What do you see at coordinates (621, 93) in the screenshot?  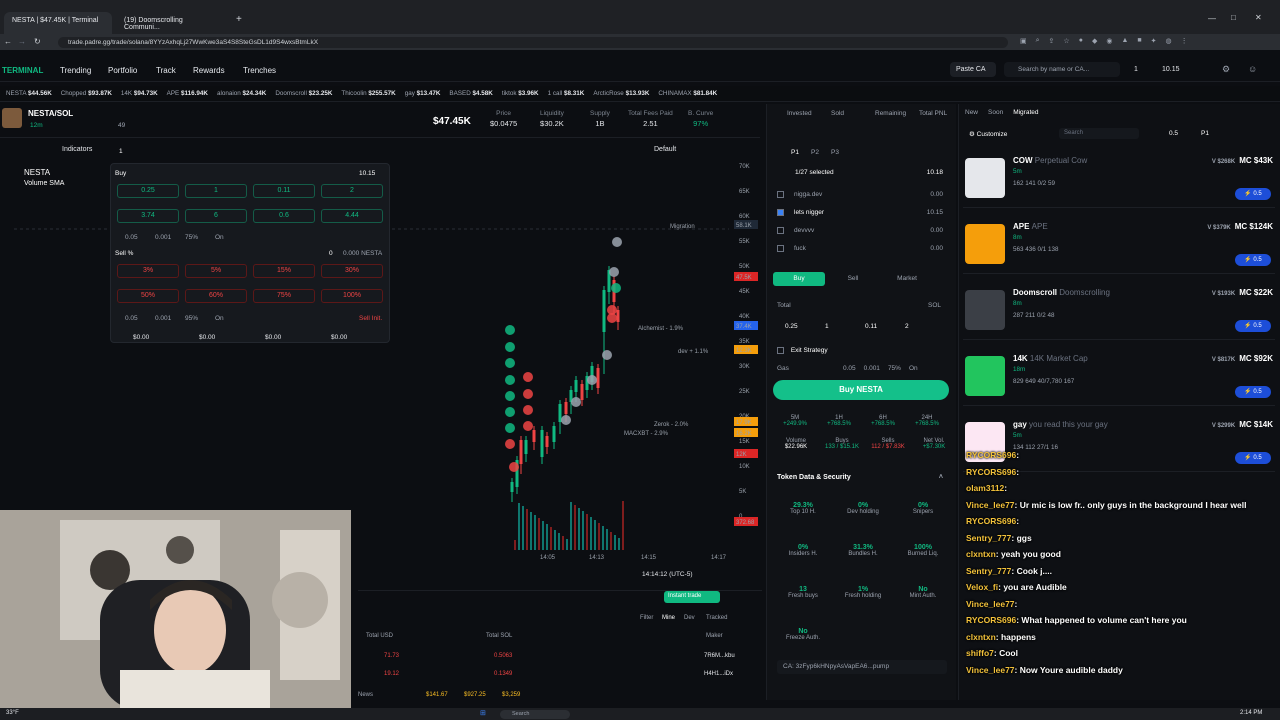 I see `ticker-item: ArcticRose $13.93K` at bounding box center [621, 93].